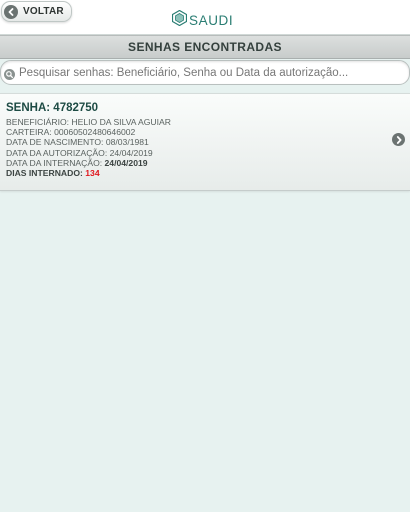 Image resolution: width=410 pixels, height=512 pixels. What do you see at coordinates (28, 108) in the screenshot?
I see `senha-label: SENHA:` at bounding box center [28, 108].